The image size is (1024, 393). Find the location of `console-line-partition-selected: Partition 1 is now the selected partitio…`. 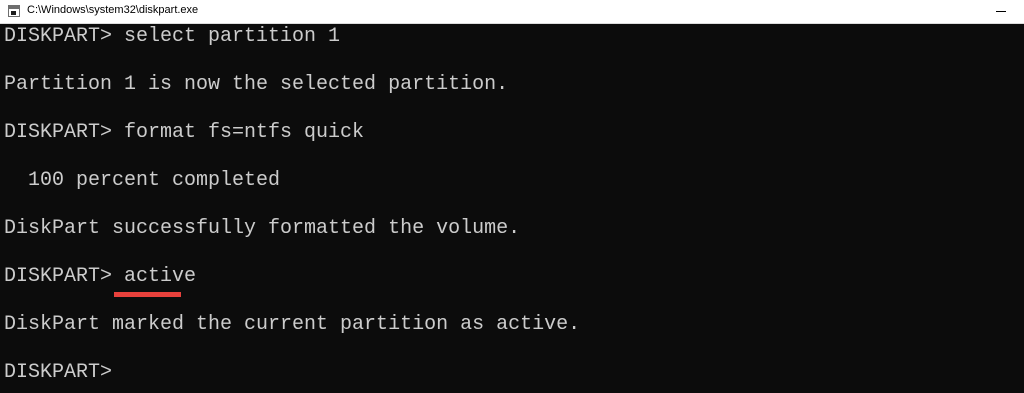

console-line-partition-selected: Partition 1 is now the selected partitio… is located at coordinates (256, 84).